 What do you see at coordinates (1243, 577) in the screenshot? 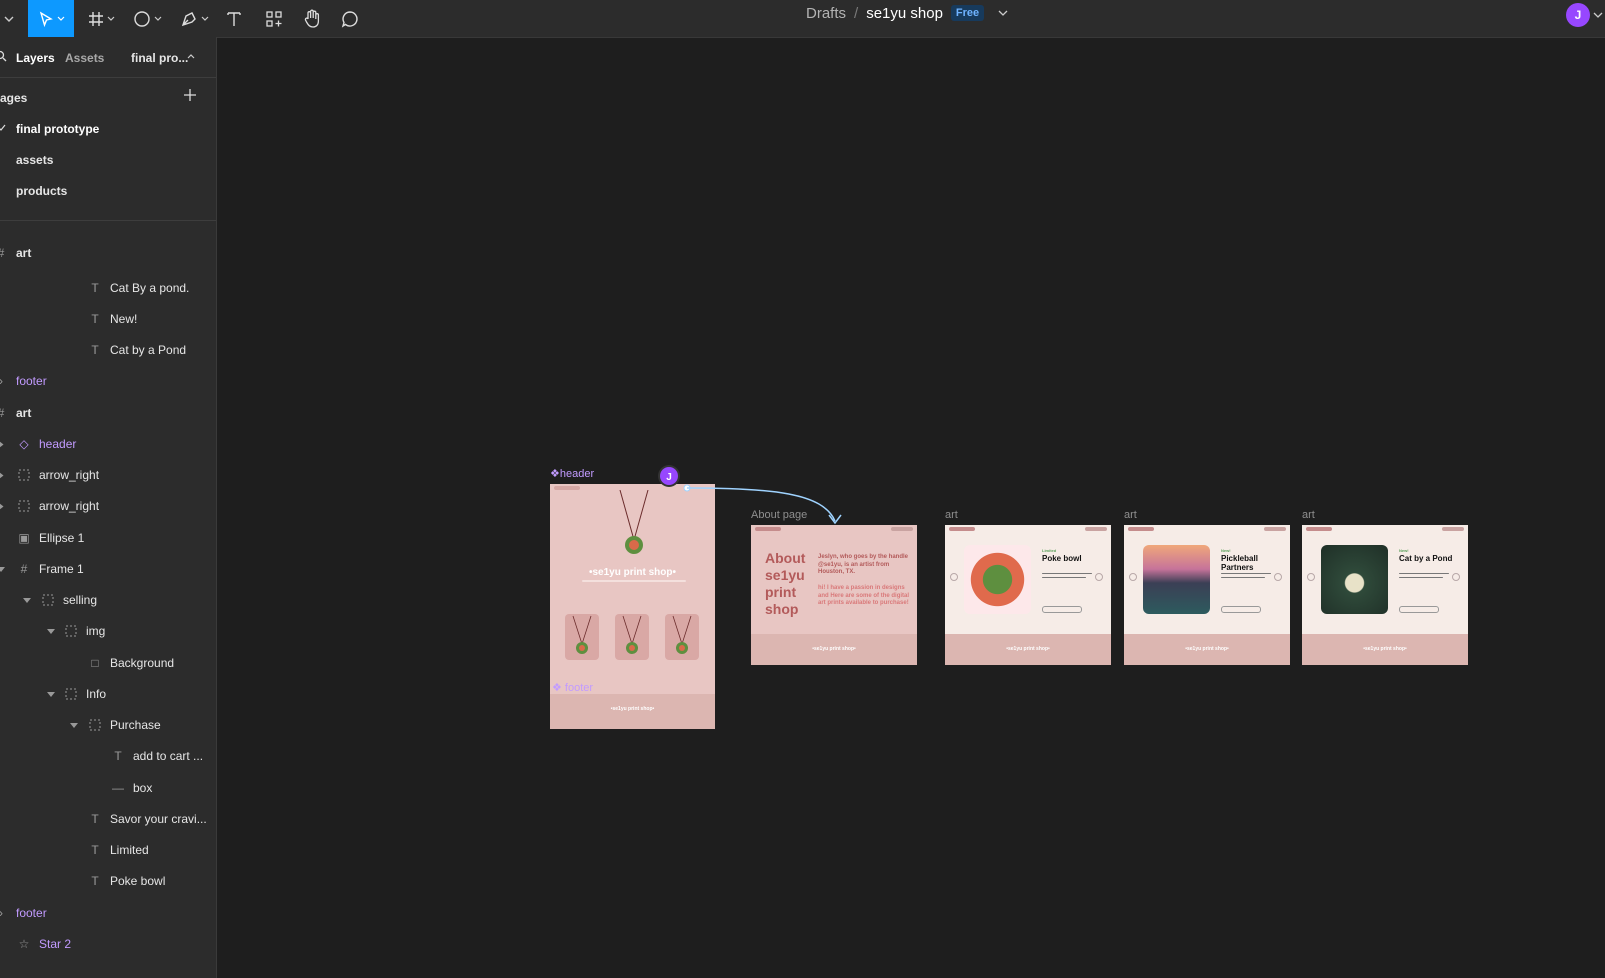
I see `product-description-line` at bounding box center [1243, 577].